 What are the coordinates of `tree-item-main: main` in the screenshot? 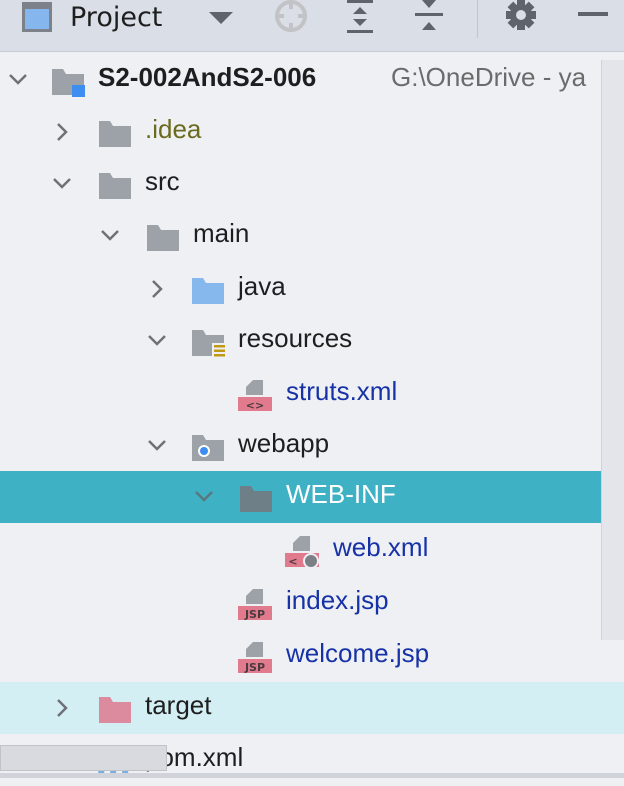 It's located at (312, 236).